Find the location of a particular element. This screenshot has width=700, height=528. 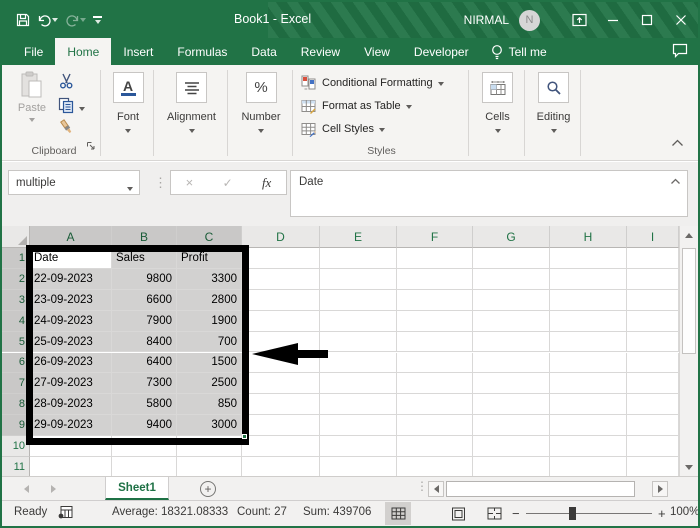

cell-D9 is located at coordinates (281, 426).